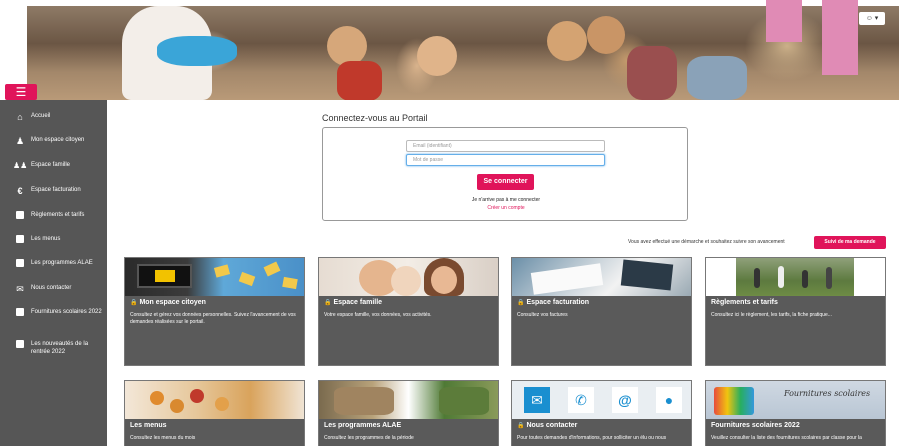 This screenshot has height=446, width=899. What do you see at coordinates (20, 117) in the screenshot?
I see `home-icon: ⌂` at bounding box center [20, 117].